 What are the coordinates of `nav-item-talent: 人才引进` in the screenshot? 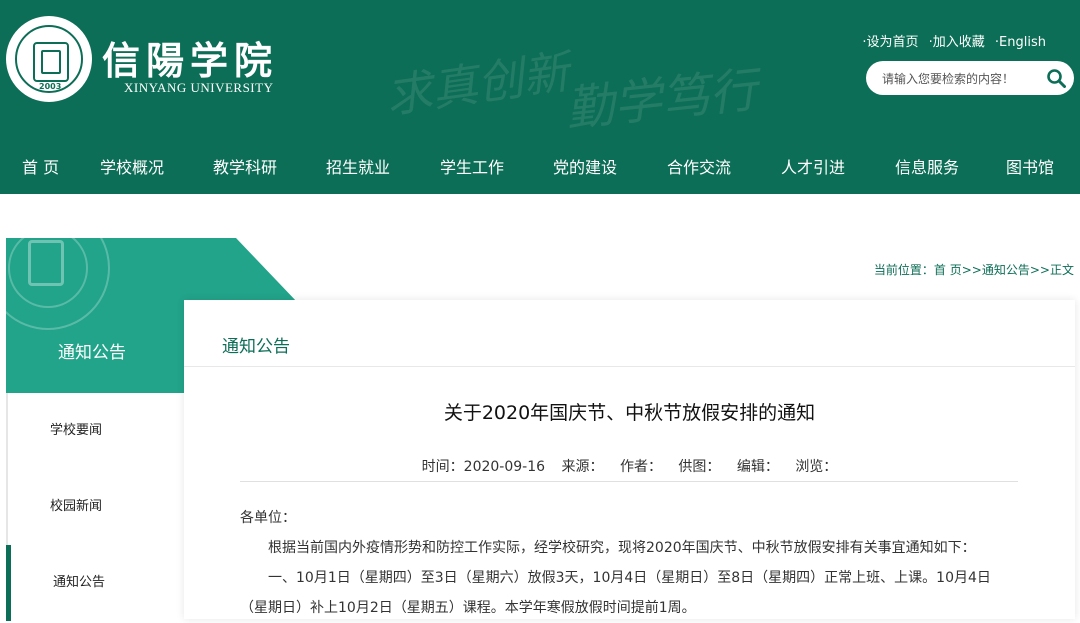 It's located at (813, 167).